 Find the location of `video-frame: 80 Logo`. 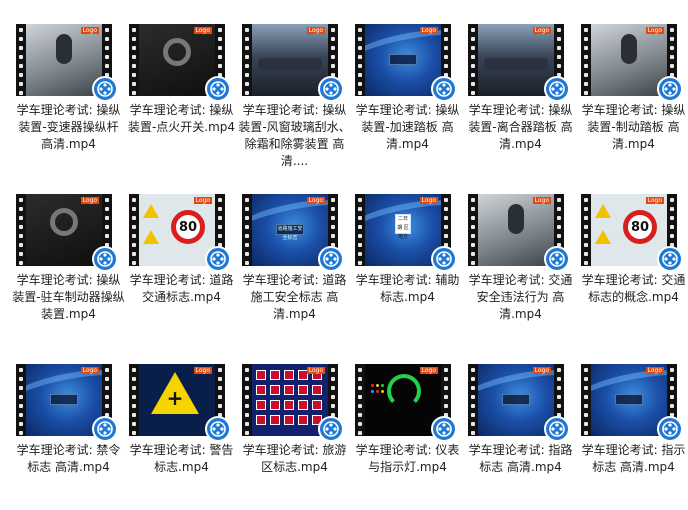

video-frame: 80 Logo is located at coordinates (177, 230).